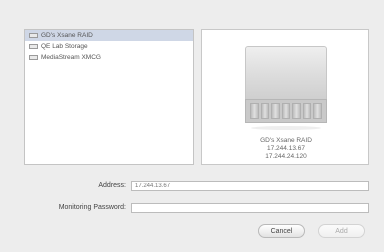 Image resolution: width=384 pixels, height=252 pixels. What do you see at coordinates (250, 208) in the screenshot?
I see `password-field` at bounding box center [250, 208].